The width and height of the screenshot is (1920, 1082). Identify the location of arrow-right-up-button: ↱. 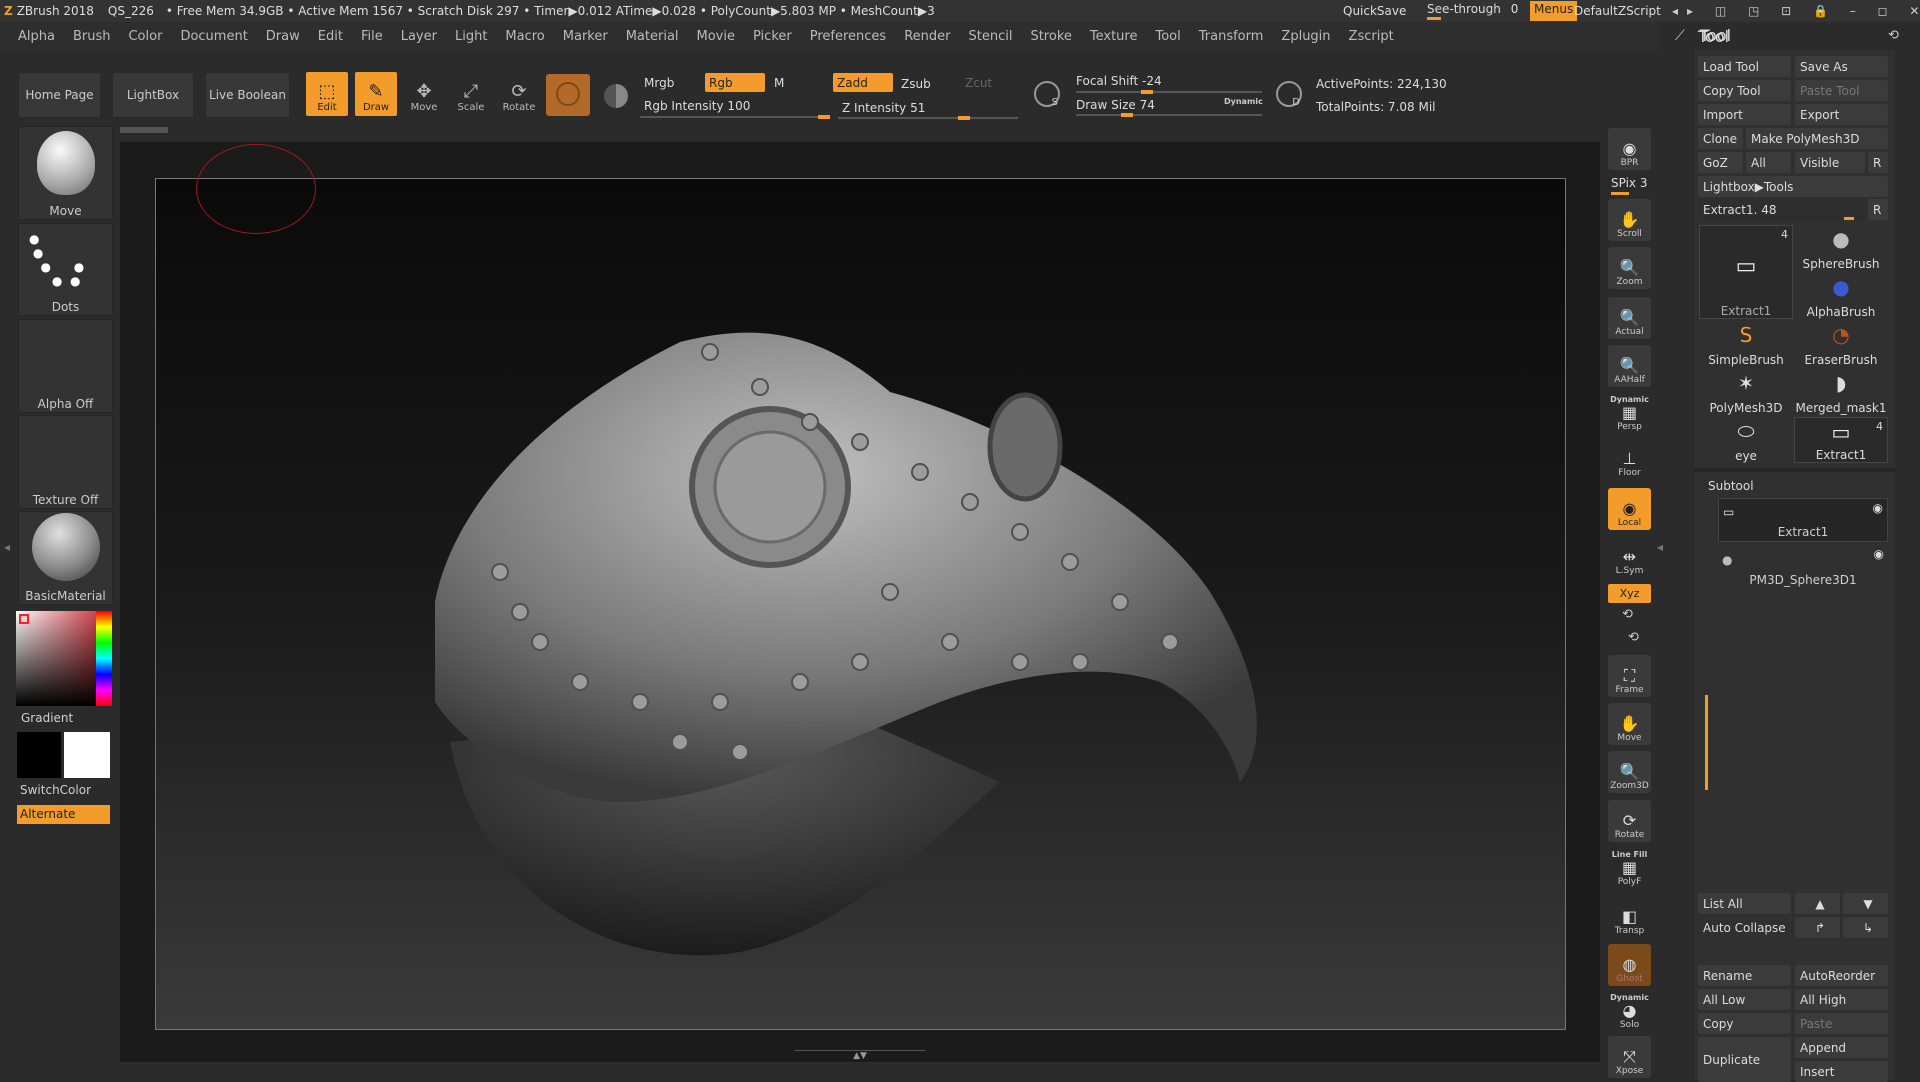
(1817, 927).